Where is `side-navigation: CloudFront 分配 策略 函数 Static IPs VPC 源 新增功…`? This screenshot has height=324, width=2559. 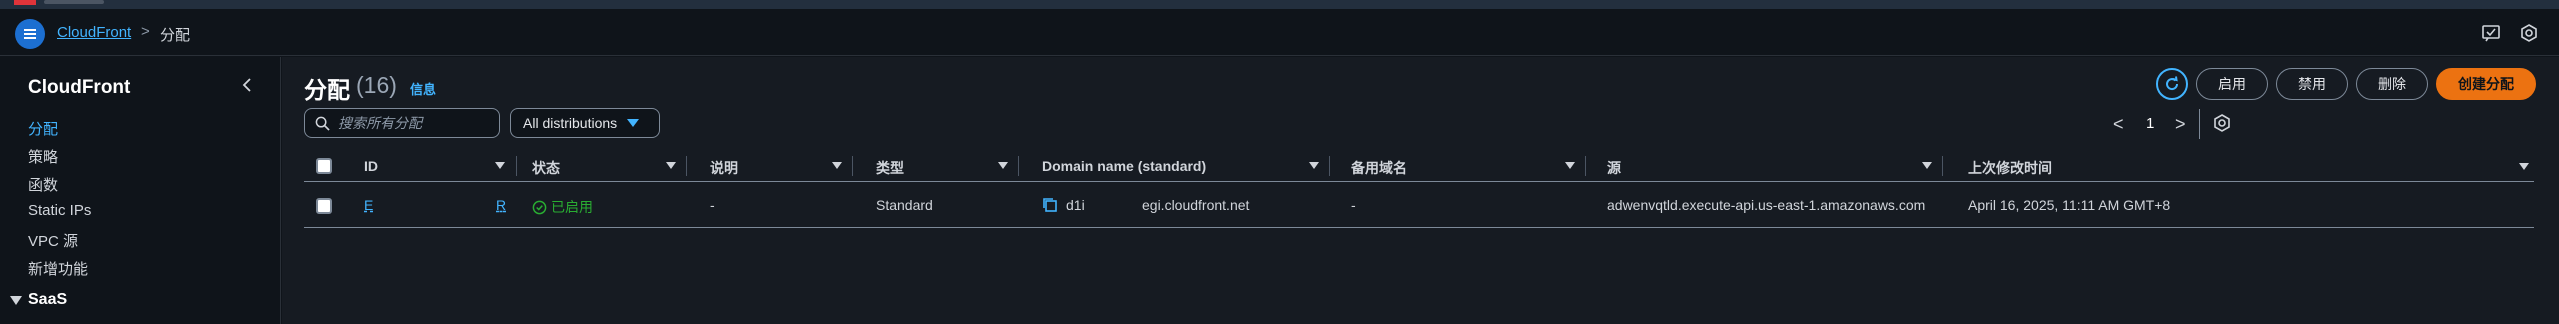
side-navigation: CloudFront 分配 策略 函数 Static IPs VPC 源 新增功… is located at coordinates (140, 190).